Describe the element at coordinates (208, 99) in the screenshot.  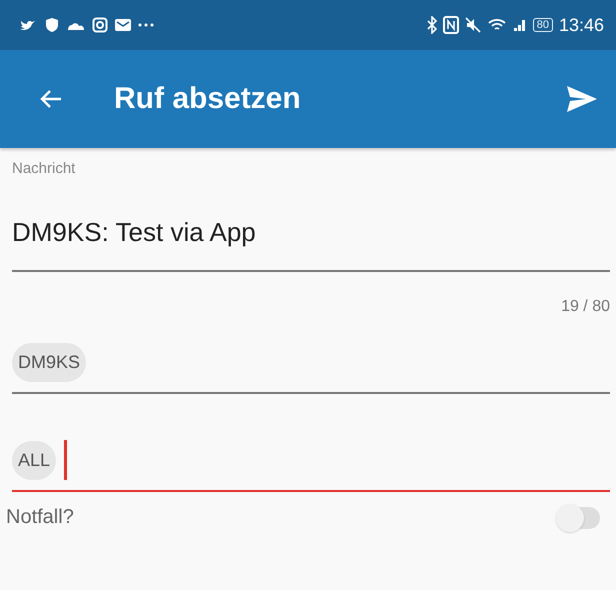
I see `screen-title: Ruf absetzen` at that location.